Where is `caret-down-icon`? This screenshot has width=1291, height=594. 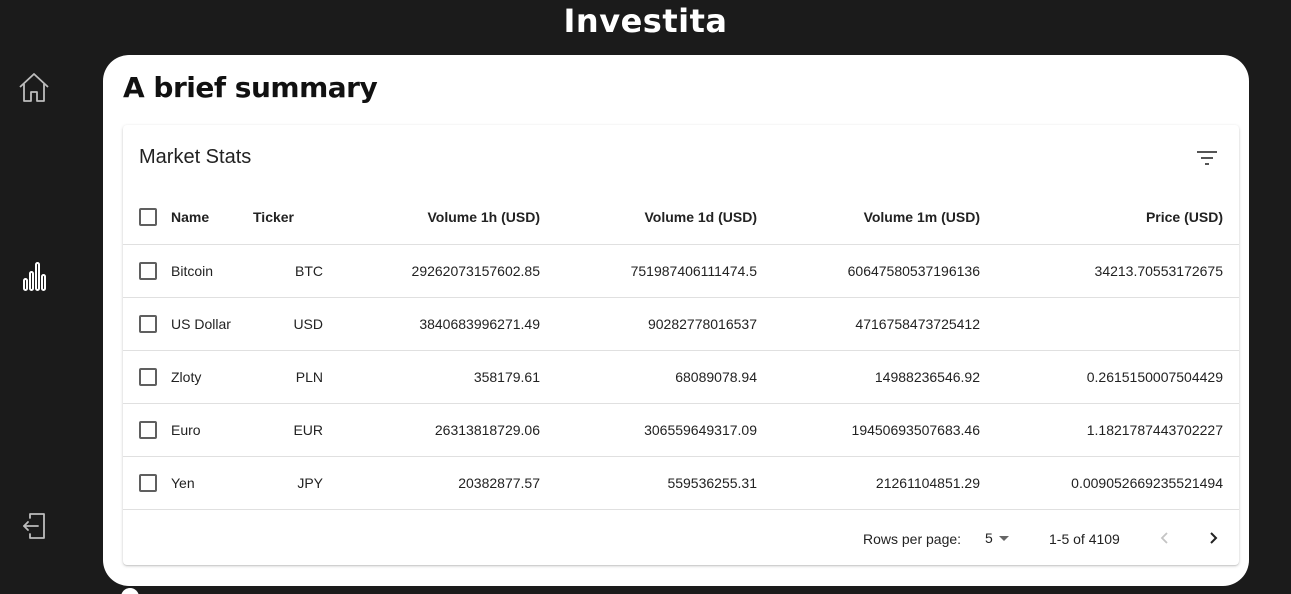
caret-down-icon is located at coordinates (1003, 538).